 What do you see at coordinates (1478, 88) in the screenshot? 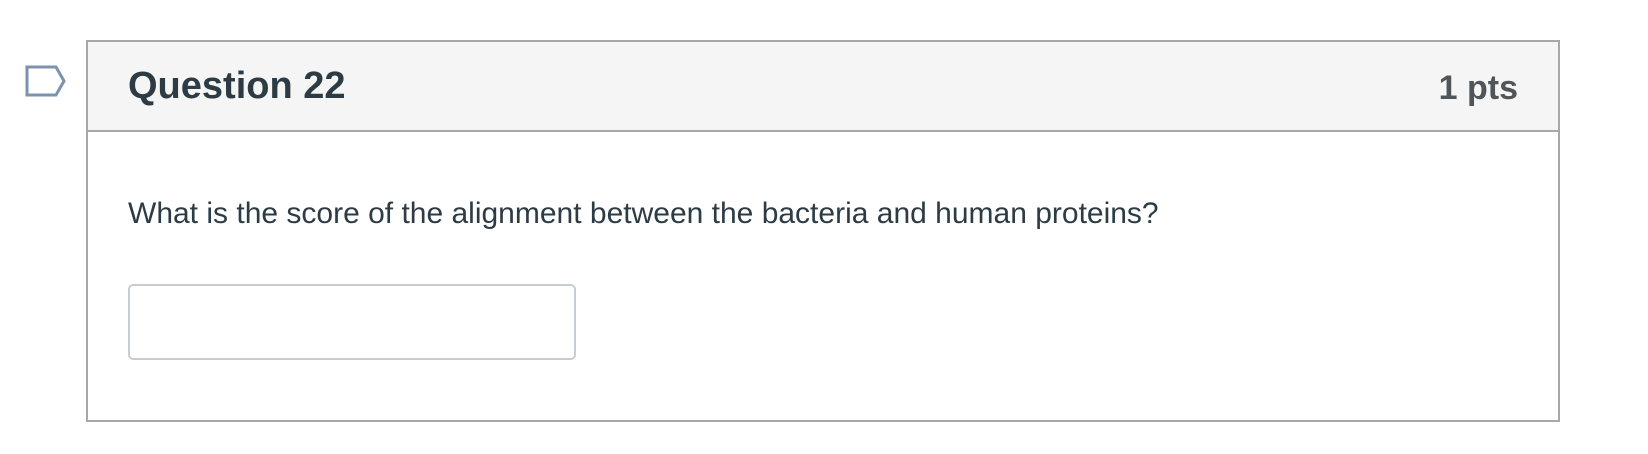
I see `question-points: 1 pts` at bounding box center [1478, 88].